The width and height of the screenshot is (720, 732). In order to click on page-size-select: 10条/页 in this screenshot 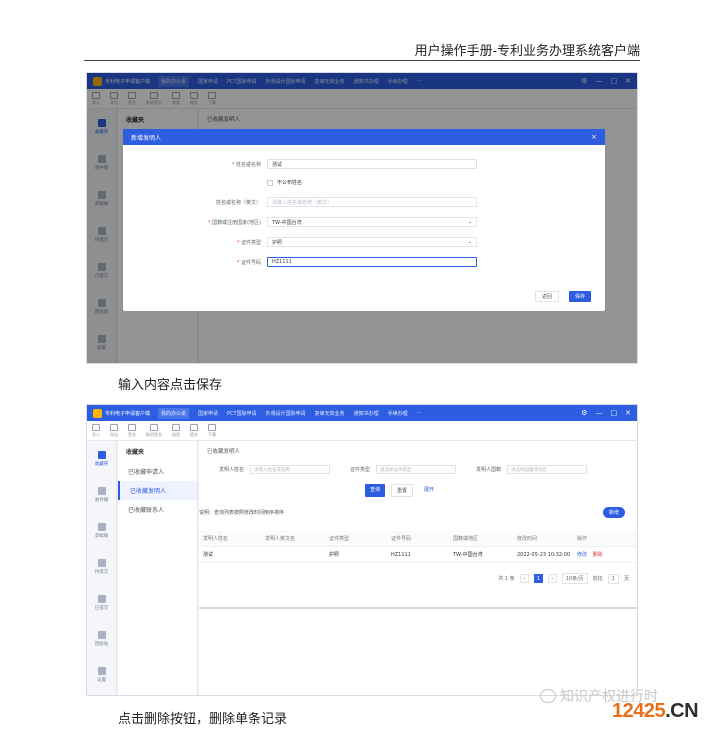, I will do `click(574, 578)`.